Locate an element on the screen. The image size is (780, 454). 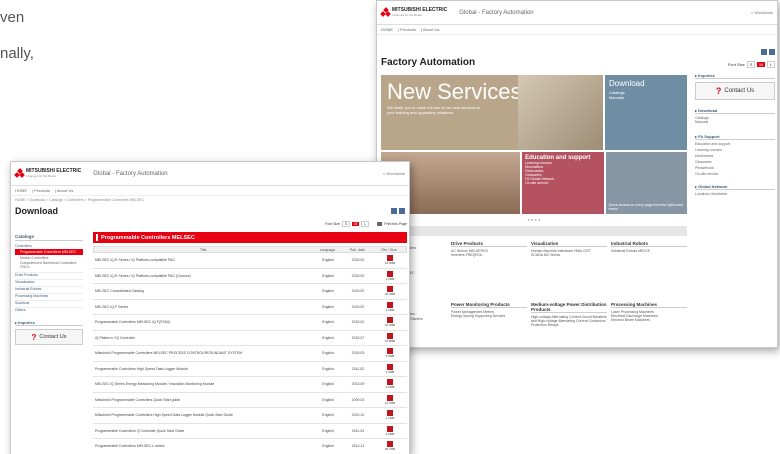
sidebar-link: Glossaries is located at coordinates (735, 162).